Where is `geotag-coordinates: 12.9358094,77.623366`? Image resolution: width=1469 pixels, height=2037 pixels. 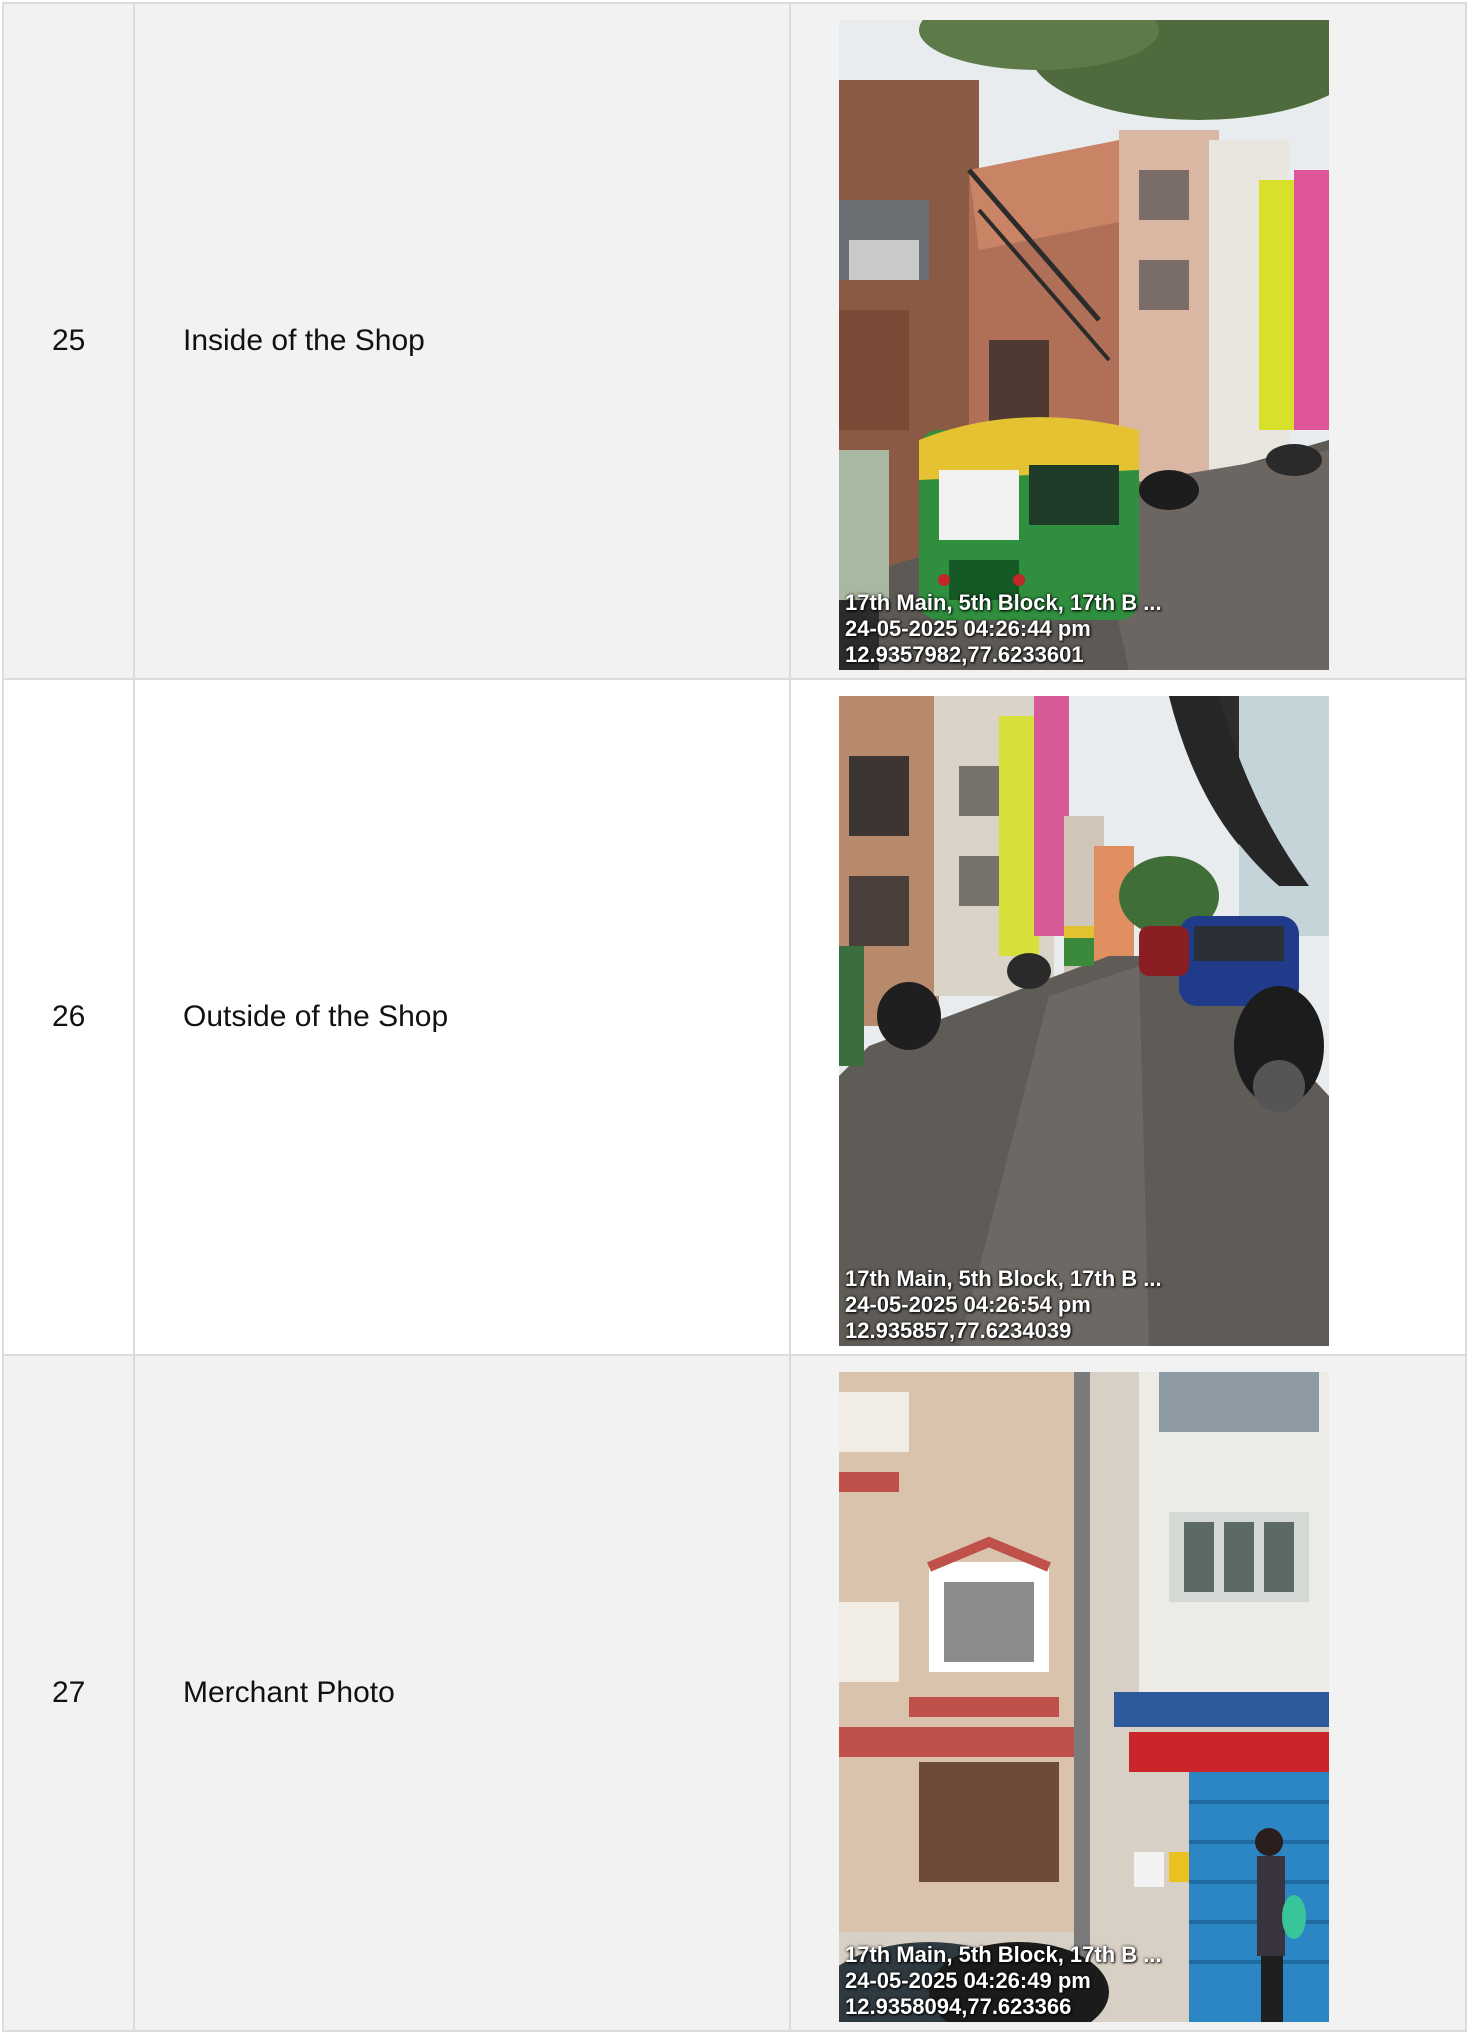 geotag-coordinates: 12.9358094,77.623366 is located at coordinates (958, 2006).